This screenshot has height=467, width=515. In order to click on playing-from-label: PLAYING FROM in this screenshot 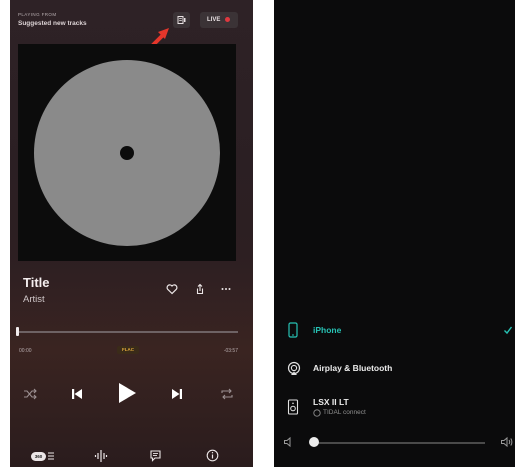, I will do `click(37, 14)`.